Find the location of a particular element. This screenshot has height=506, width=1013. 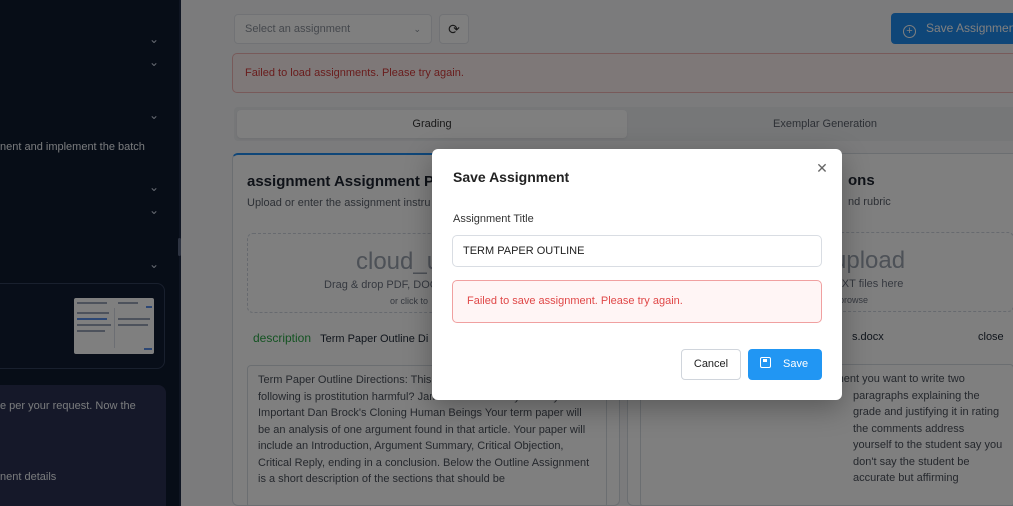

save-button: Save is located at coordinates (785, 364).